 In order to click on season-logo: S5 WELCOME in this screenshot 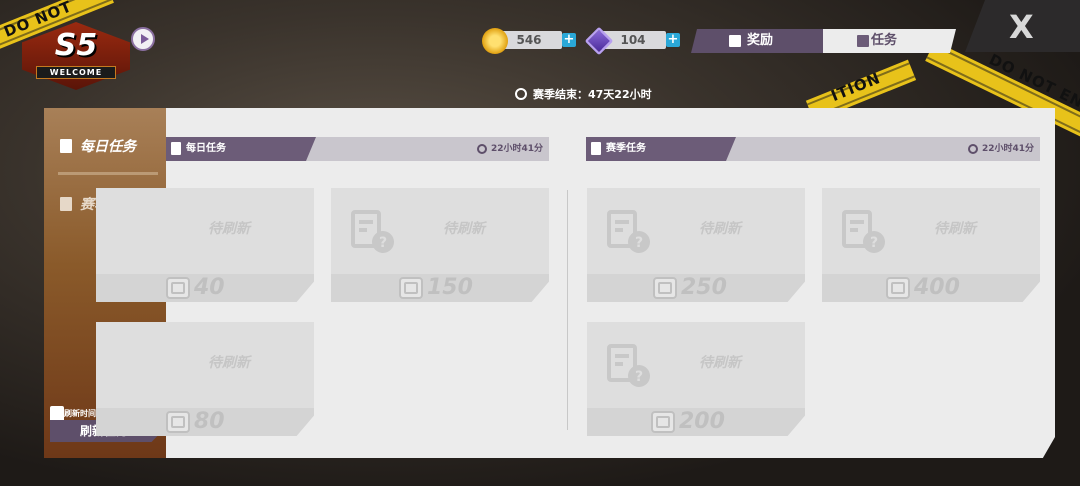, I will do `click(76, 56)`.